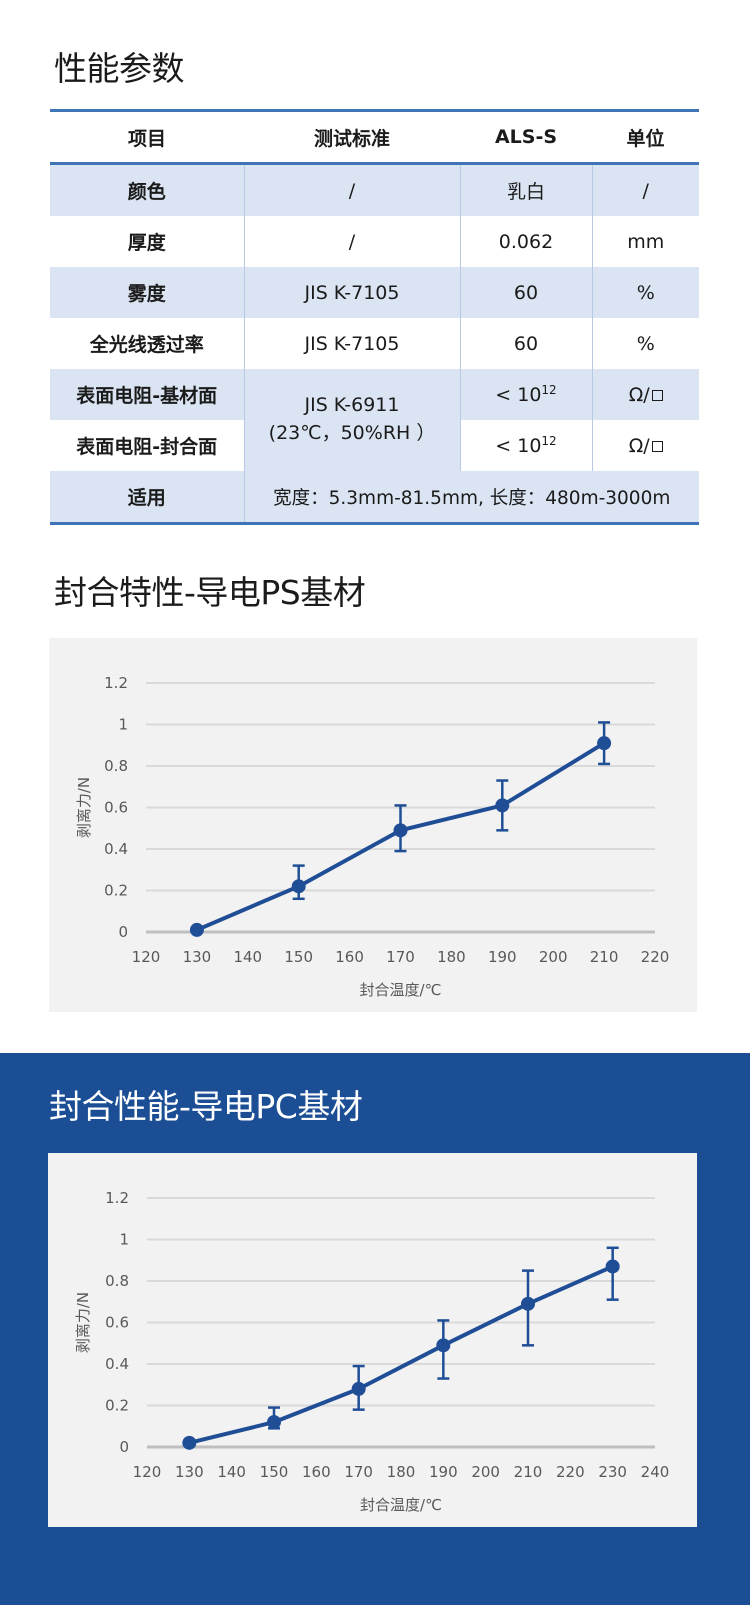 This screenshot has height=1605, width=750. Describe the element at coordinates (352, 405) in the screenshot. I see `standard-line1: JIS K-6911` at that location.